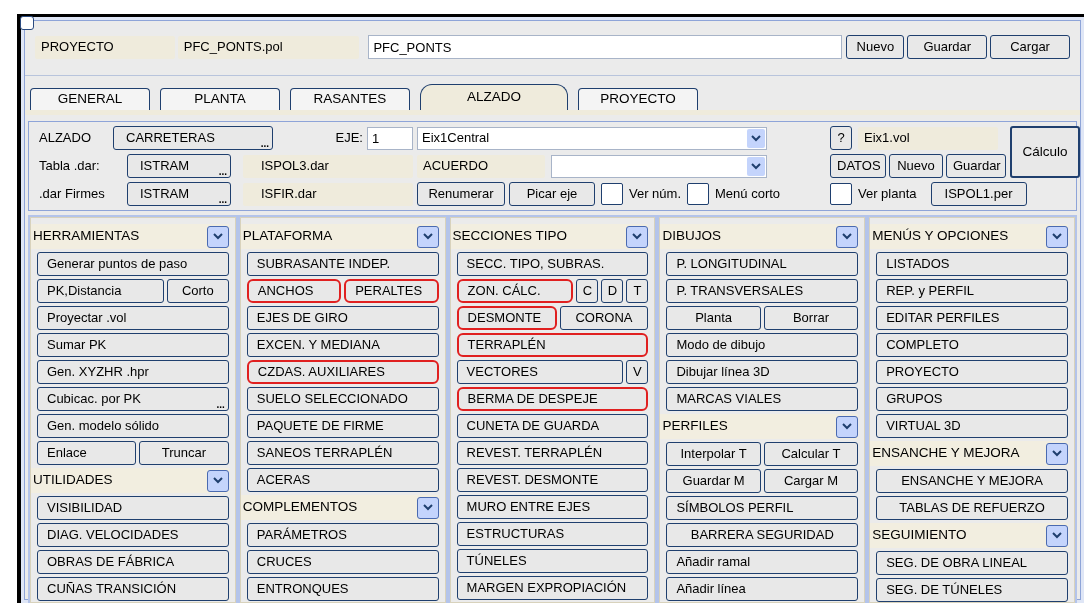 This screenshot has width=1084, height=603. Describe the element at coordinates (587, 291) in the screenshot. I see `menu-button: C` at that location.